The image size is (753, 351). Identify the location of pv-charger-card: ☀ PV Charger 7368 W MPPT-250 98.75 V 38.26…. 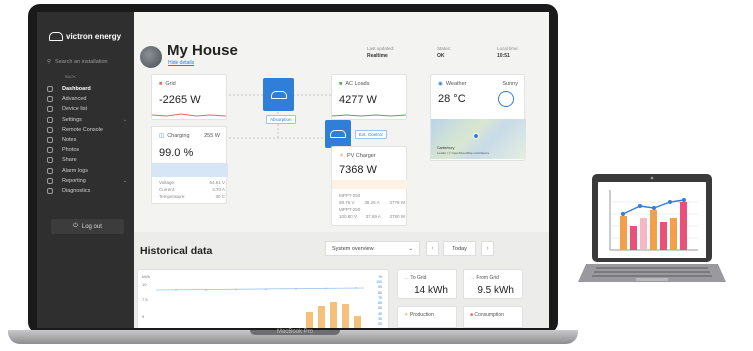
(369, 186).